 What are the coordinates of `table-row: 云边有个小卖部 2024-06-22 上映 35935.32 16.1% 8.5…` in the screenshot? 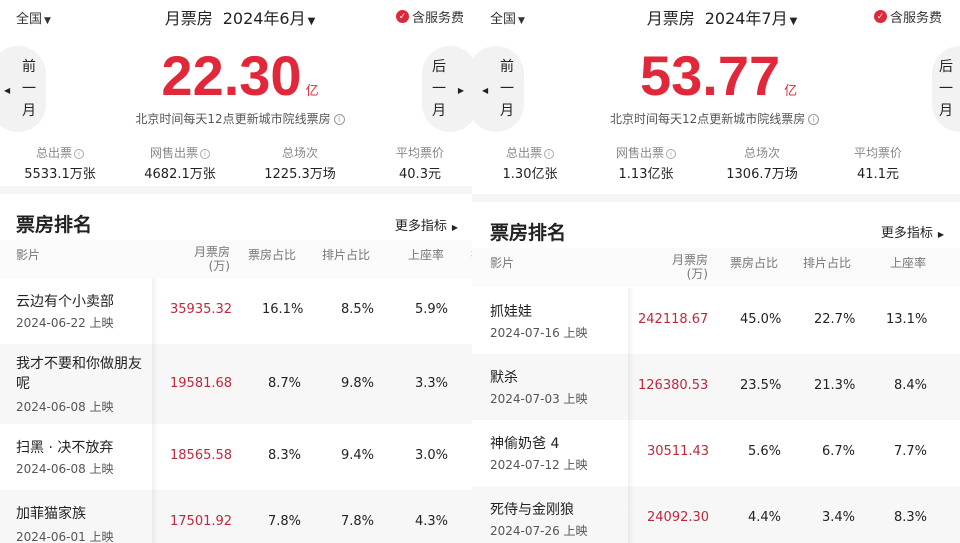 It's located at (240, 311).